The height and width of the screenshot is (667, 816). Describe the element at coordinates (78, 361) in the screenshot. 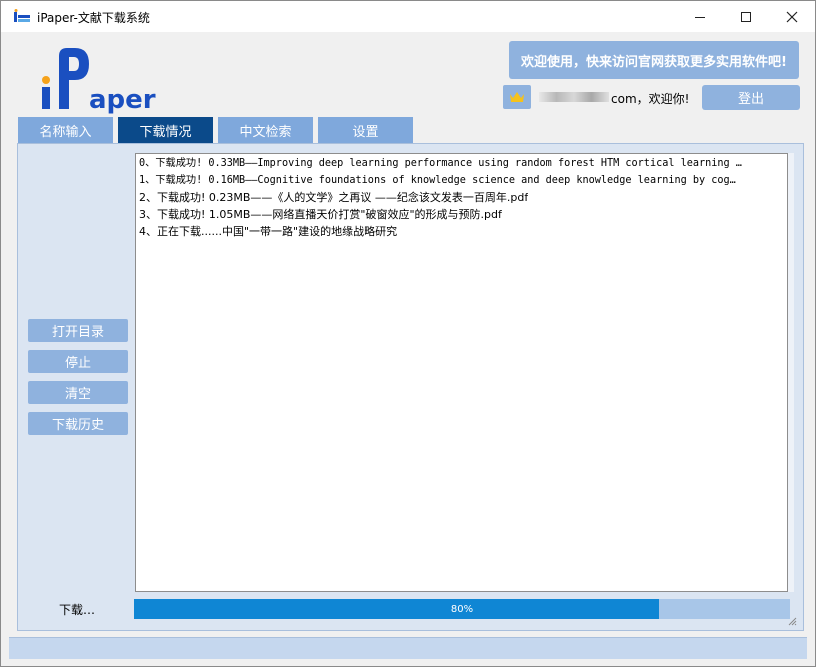

I see `stop-button: 停止` at that location.